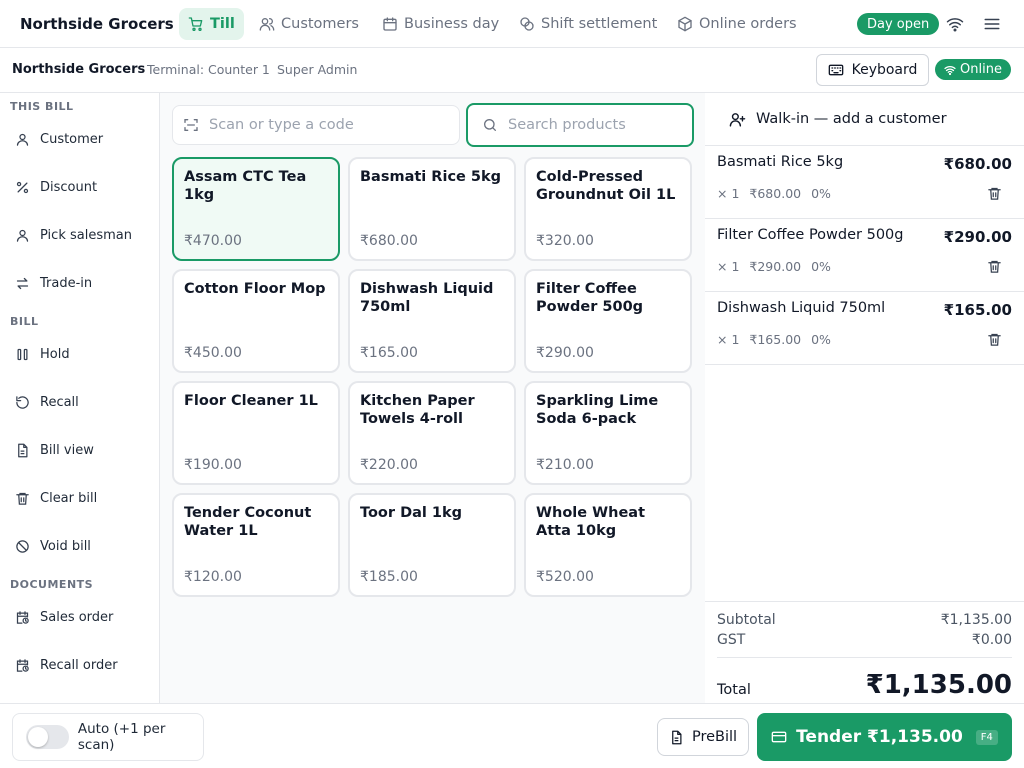  Describe the element at coordinates (22, 665) in the screenshot. I see `calendar-clock-icon` at that location.